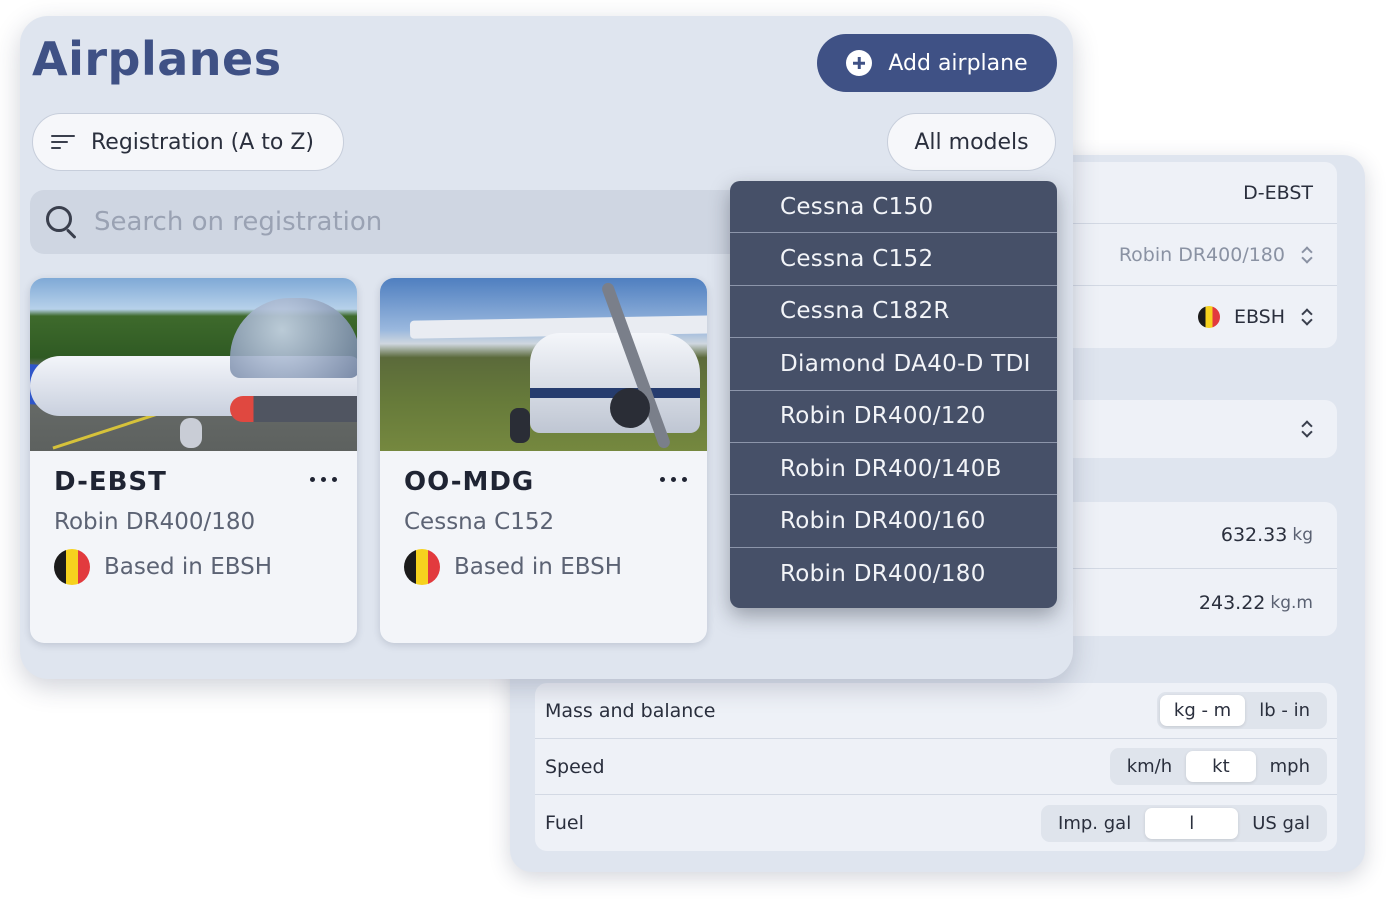  What do you see at coordinates (893, 417) in the screenshot?
I see `menu-item-model: Robin DR400/120` at bounding box center [893, 417].